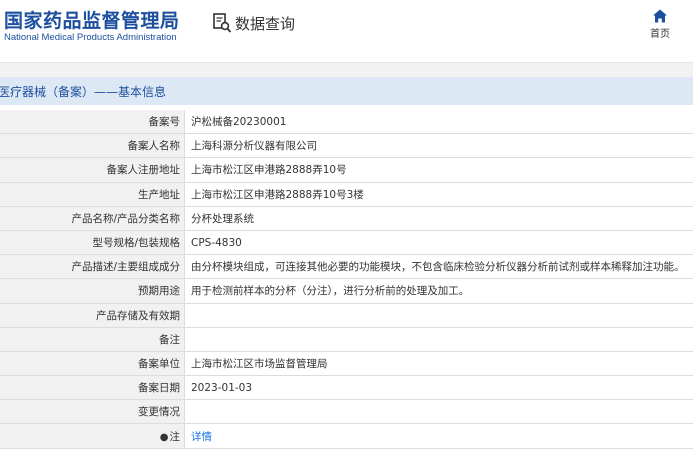 The width and height of the screenshot is (693, 468). Describe the element at coordinates (438, 364) in the screenshot. I see `row-value: 上海市松江区市场监督管理局` at that location.